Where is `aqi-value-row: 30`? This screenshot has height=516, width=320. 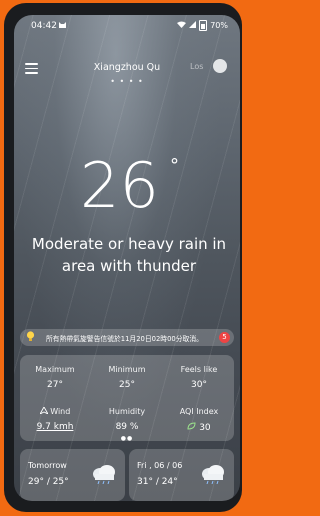 aqi-value-row: 30 is located at coordinates (199, 427).